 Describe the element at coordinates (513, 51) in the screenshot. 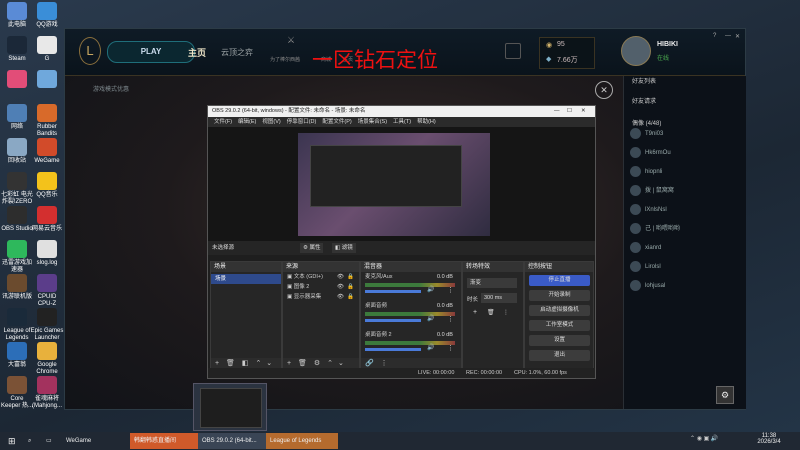

I see `shop-icon` at that location.